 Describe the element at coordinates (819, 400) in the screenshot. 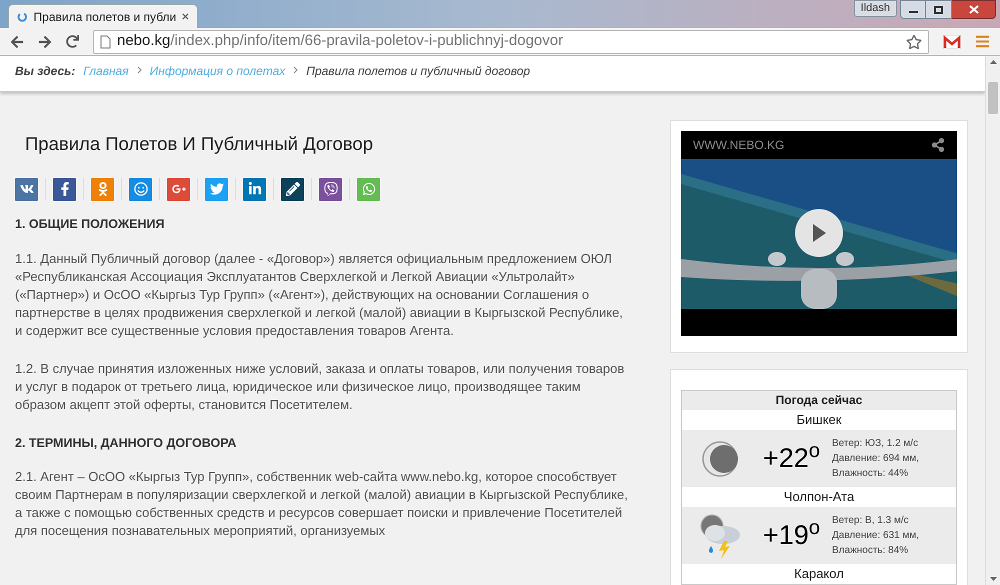

I see `weather-title: Погода сейчас` at that location.